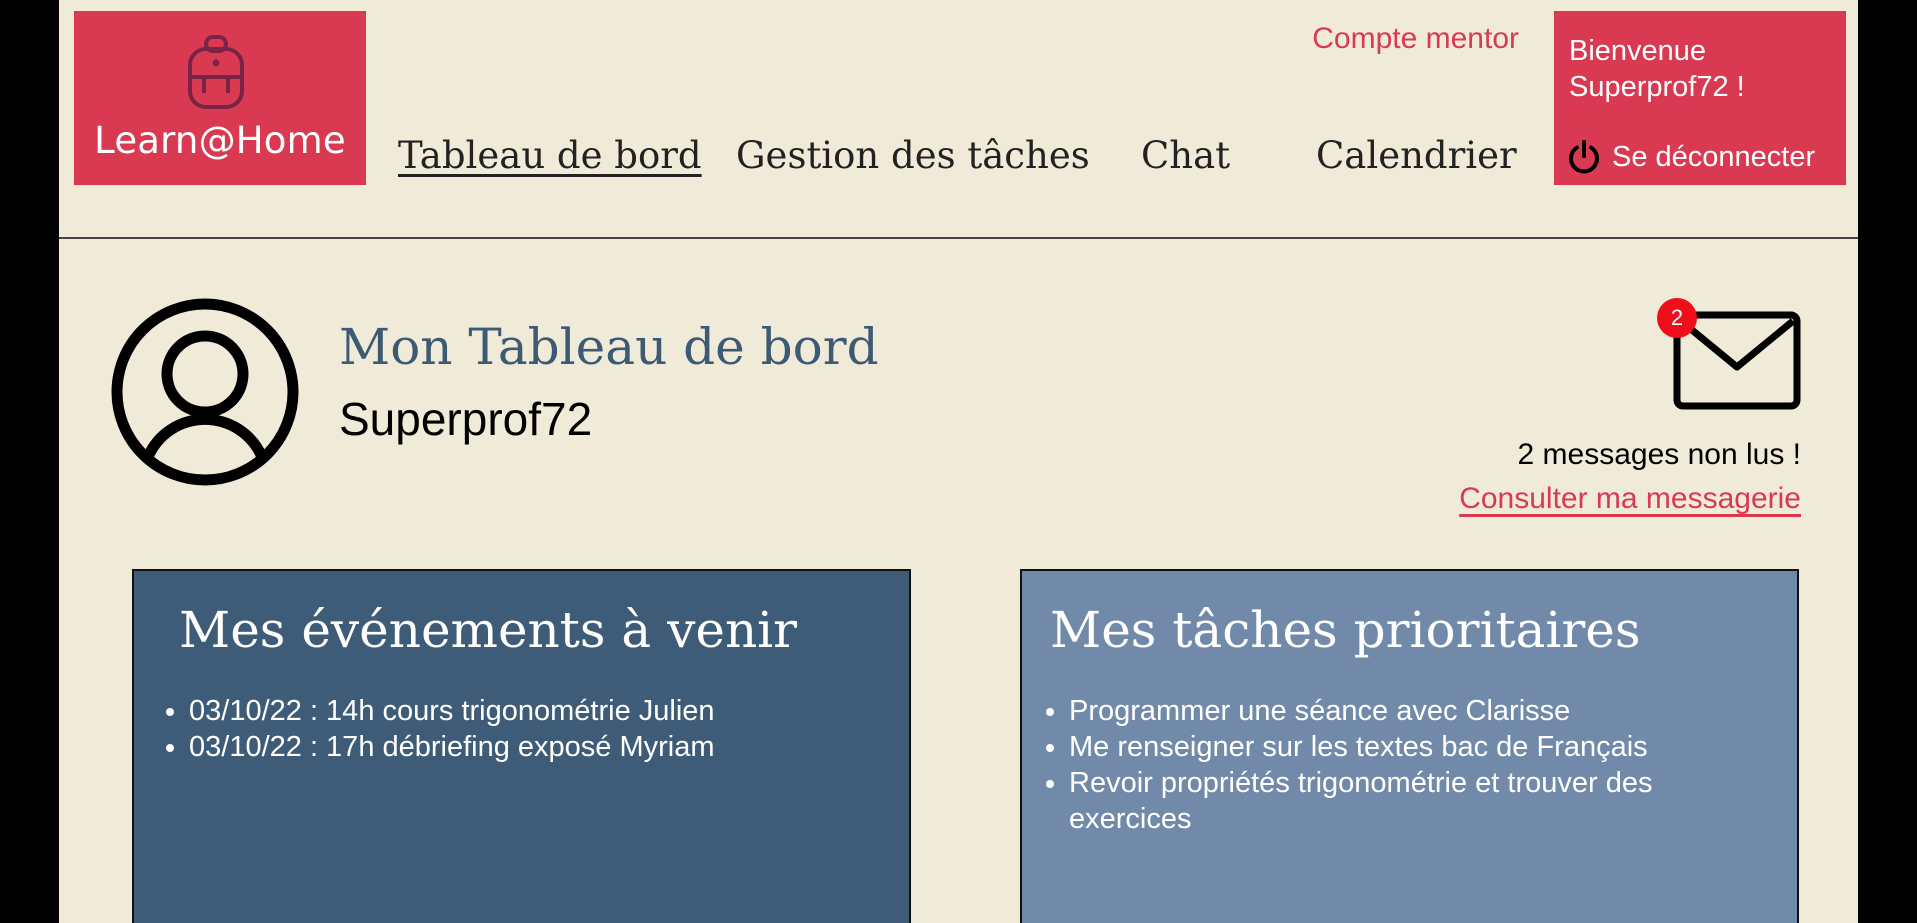  I want to click on user-panel: Bienvenue Superprof72 ! Se déconnecter, so click(1700, 98).